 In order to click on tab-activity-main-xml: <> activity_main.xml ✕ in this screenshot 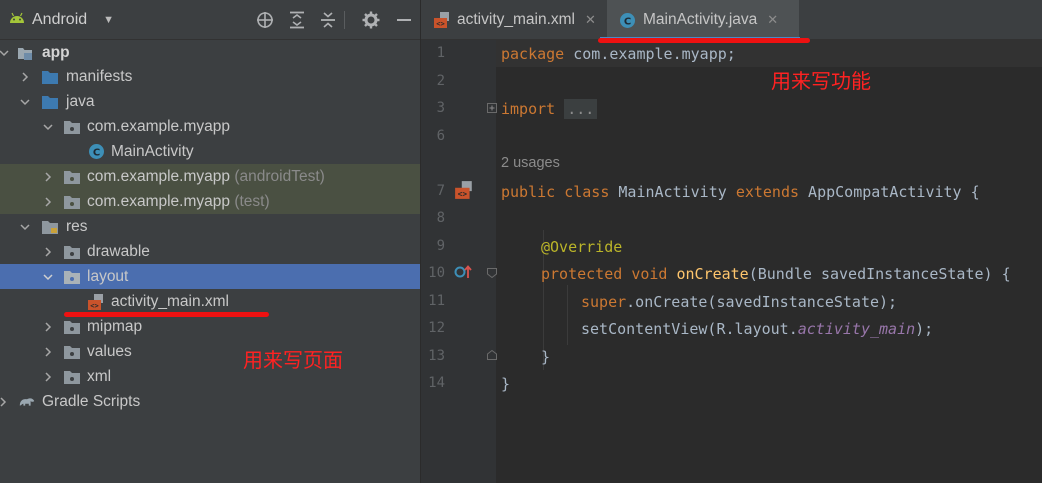, I will do `click(510, 20)`.